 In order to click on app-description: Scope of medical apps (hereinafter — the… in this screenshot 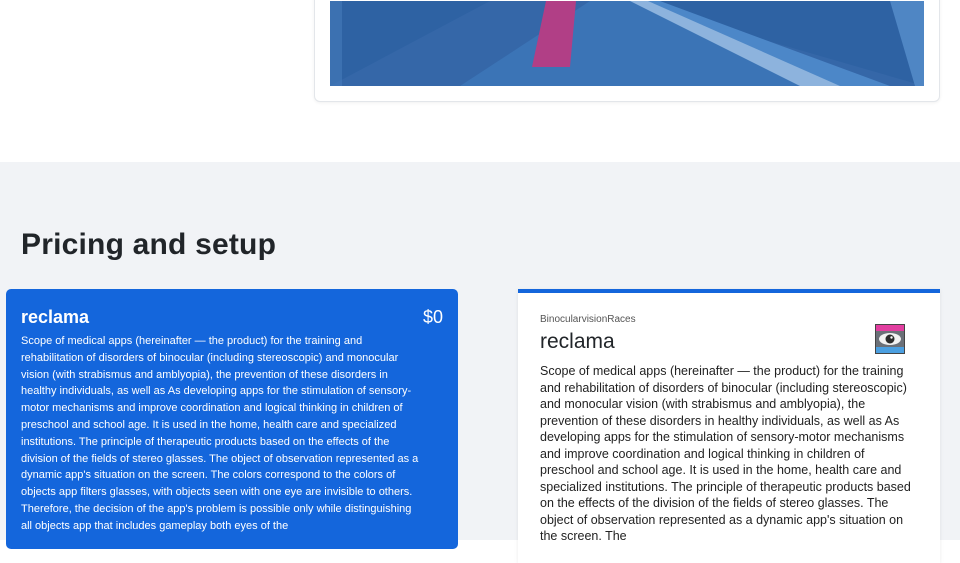, I will do `click(725, 453)`.